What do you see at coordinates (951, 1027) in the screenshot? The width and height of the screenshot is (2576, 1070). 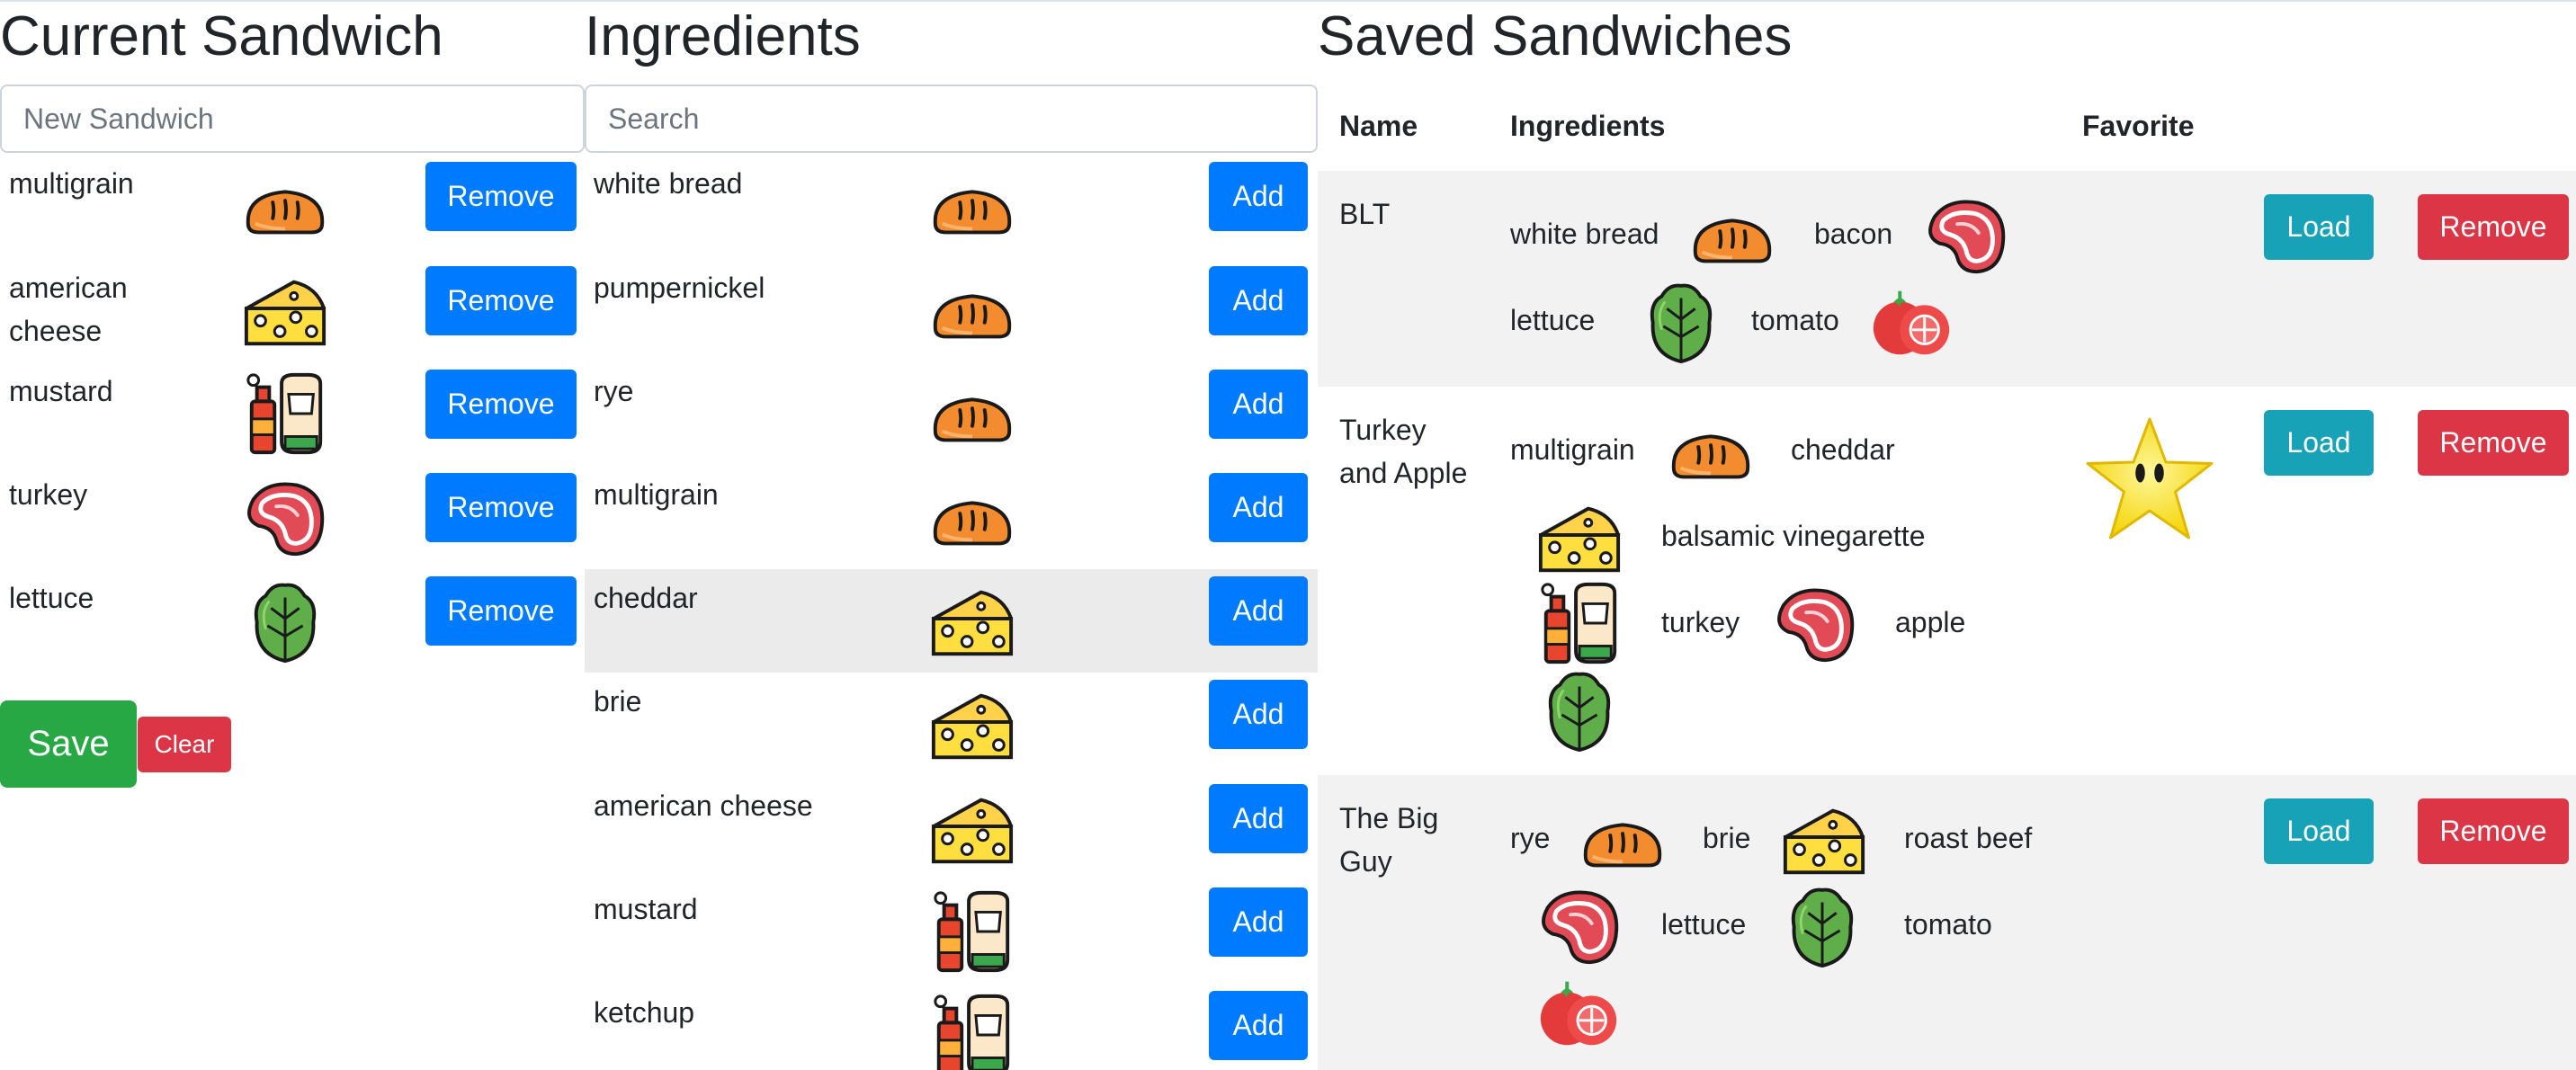 I see `ingredient-row: ketchup Add` at bounding box center [951, 1027].